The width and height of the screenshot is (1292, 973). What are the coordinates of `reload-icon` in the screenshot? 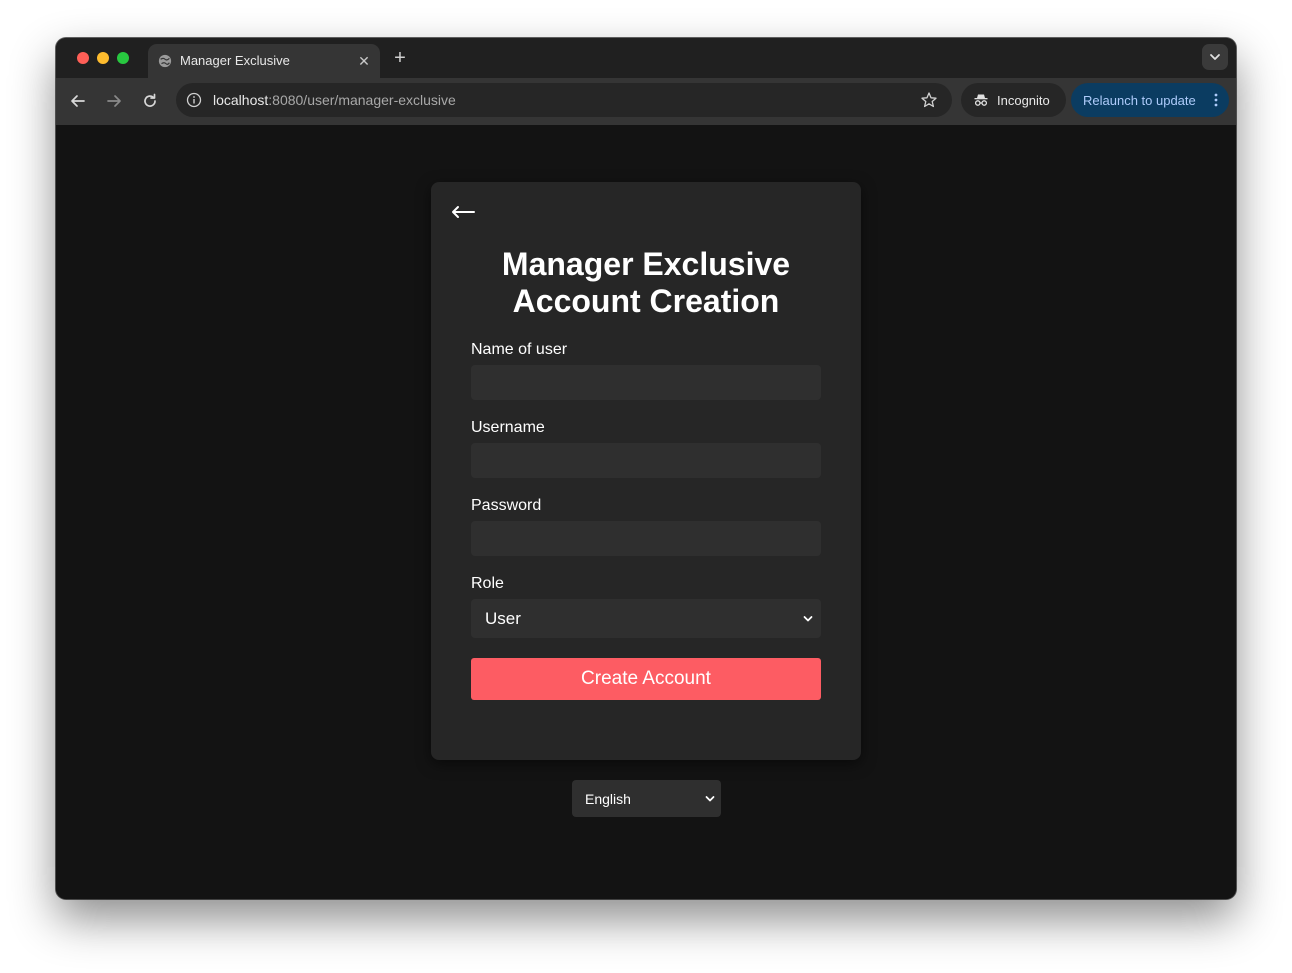 It's located at (150, 101).